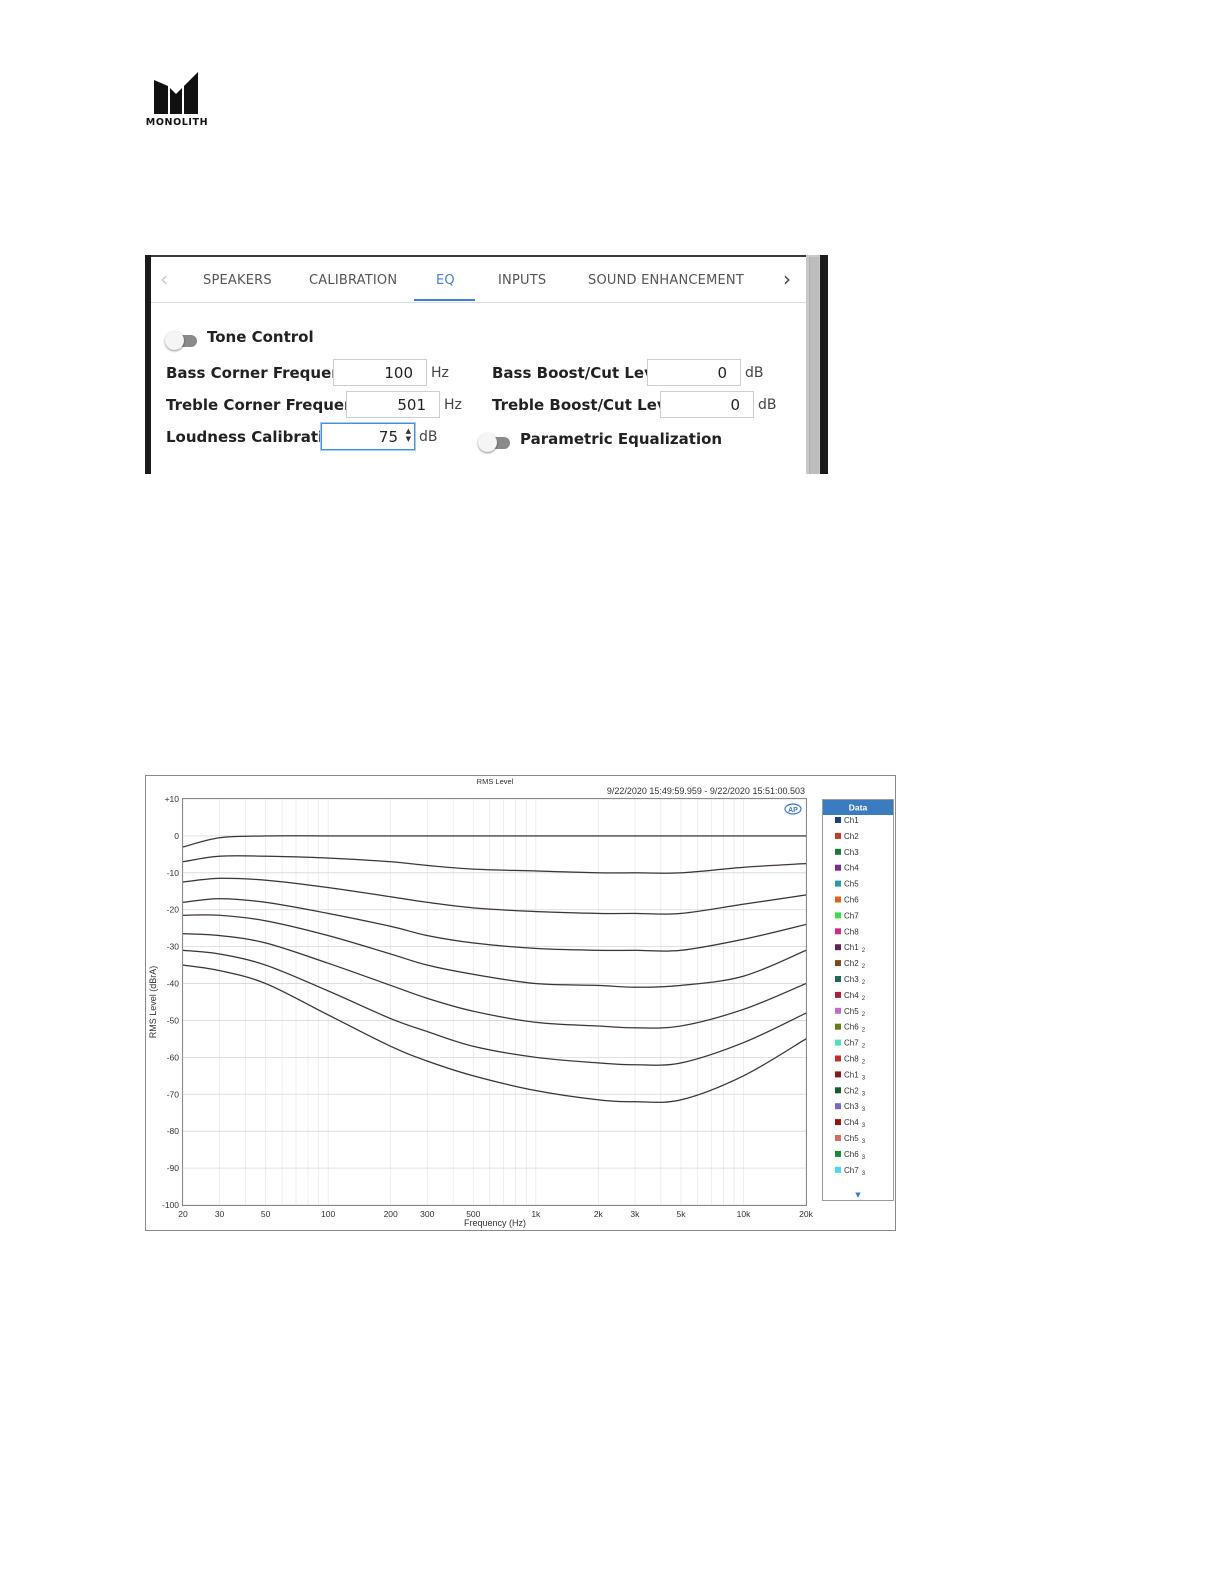  I want to click on tab-inputs: INPUTS, so click(522, 280).